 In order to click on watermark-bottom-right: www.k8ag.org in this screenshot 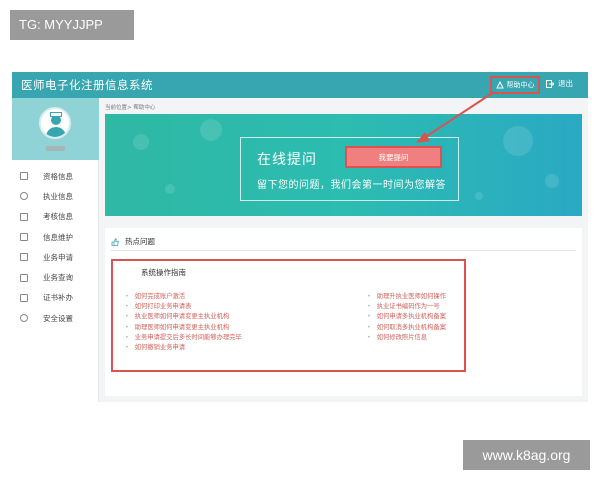, I will do `click(526, 455)`.